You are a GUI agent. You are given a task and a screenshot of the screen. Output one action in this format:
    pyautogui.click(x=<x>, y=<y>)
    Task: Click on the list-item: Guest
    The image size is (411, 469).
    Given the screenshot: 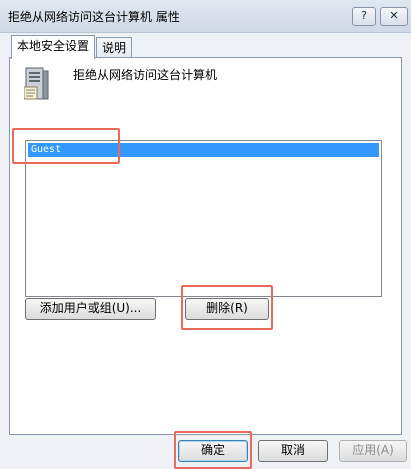 What is the action you would take?
    pyautogui.click(x=203, y=150)
    